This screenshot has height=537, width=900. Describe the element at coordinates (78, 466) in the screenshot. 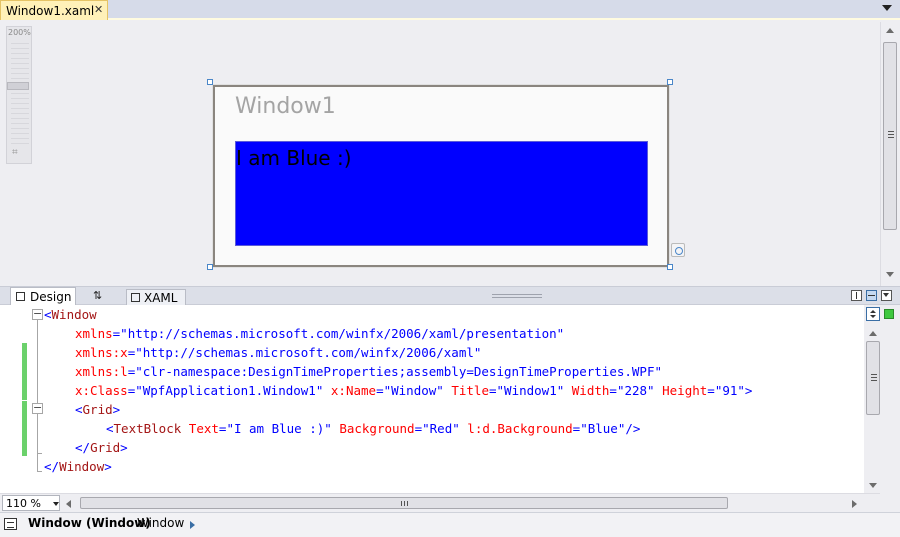

I see `code-line: </Window>` at that location.